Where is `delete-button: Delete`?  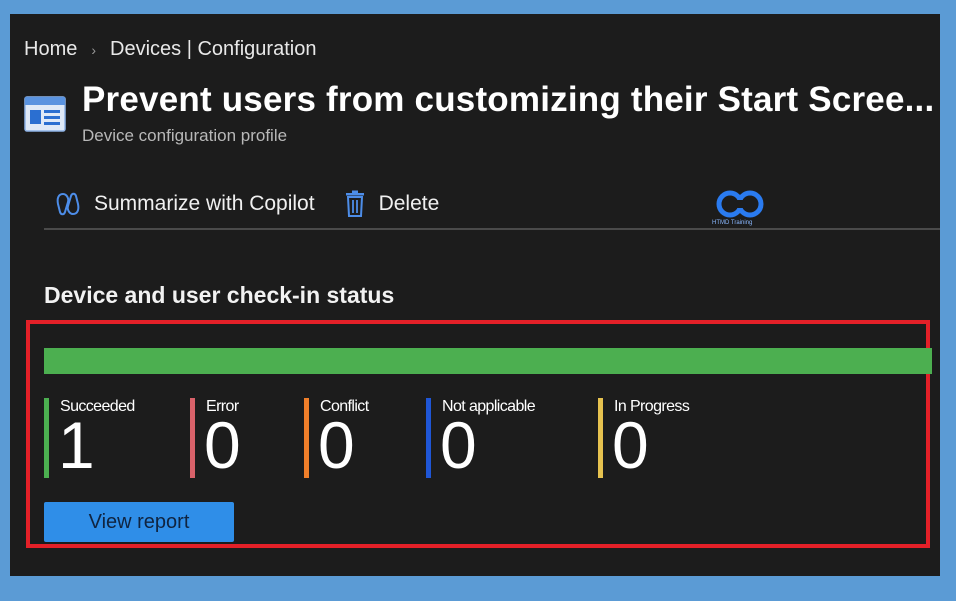 delete-button: Delete is located at coordinates (391, 204).